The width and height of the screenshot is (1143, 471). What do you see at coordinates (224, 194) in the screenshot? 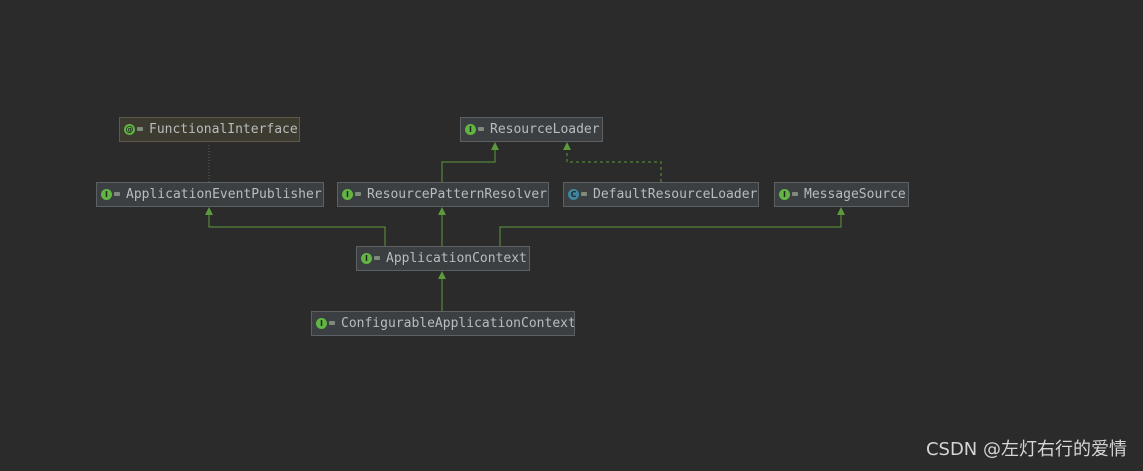
I see `node-label: ApplicationEventPublisher` at bounding box center [224, 194].